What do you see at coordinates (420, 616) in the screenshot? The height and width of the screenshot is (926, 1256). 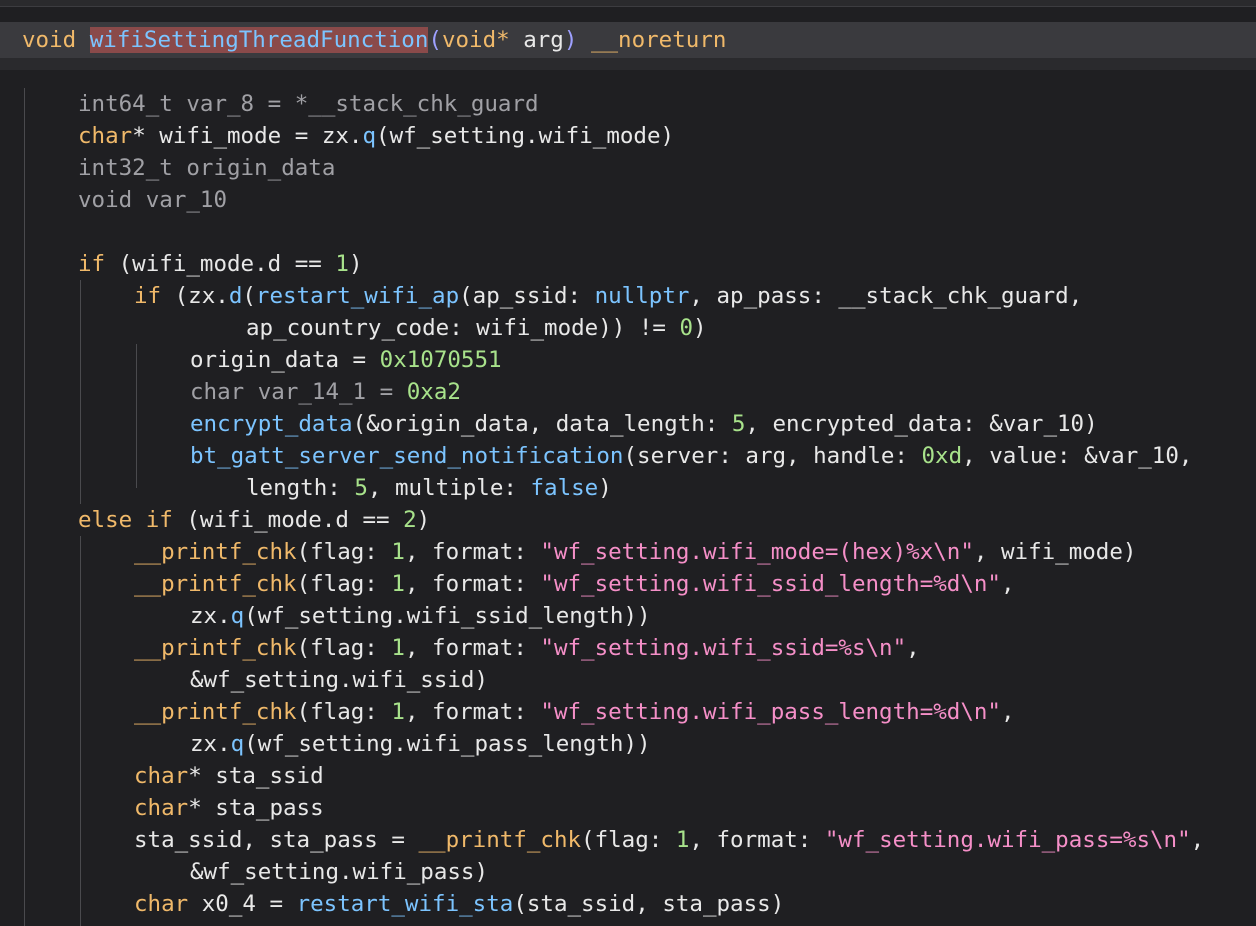 I see `code-line-text: zx.q(wf_setting.wifi_ssid_length))` at bounding box center [420, 616].